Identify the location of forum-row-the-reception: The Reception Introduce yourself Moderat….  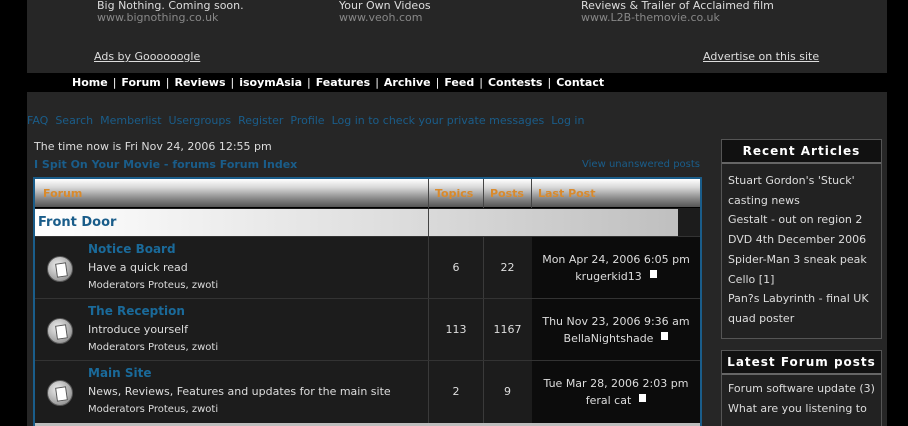
(367, 329).